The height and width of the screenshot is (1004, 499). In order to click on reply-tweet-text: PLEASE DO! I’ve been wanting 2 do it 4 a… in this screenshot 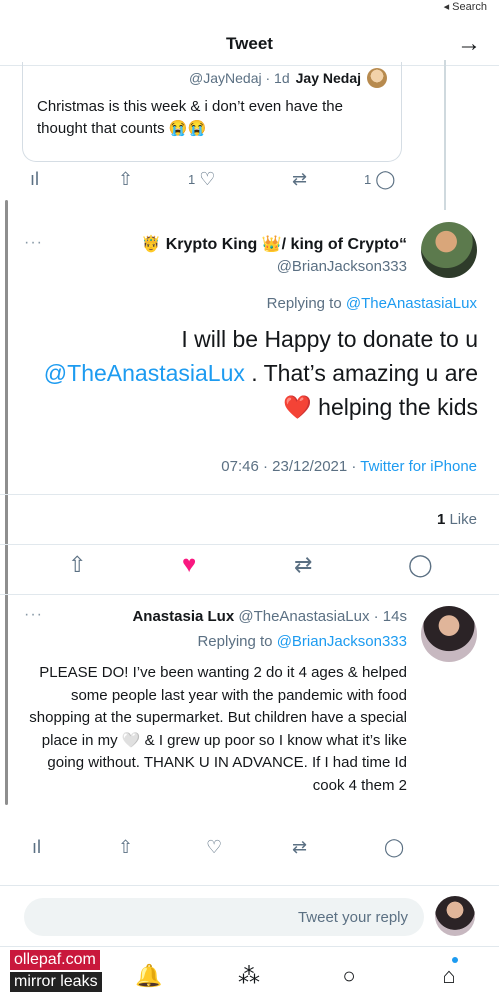, I will do `click(218, 729)`.